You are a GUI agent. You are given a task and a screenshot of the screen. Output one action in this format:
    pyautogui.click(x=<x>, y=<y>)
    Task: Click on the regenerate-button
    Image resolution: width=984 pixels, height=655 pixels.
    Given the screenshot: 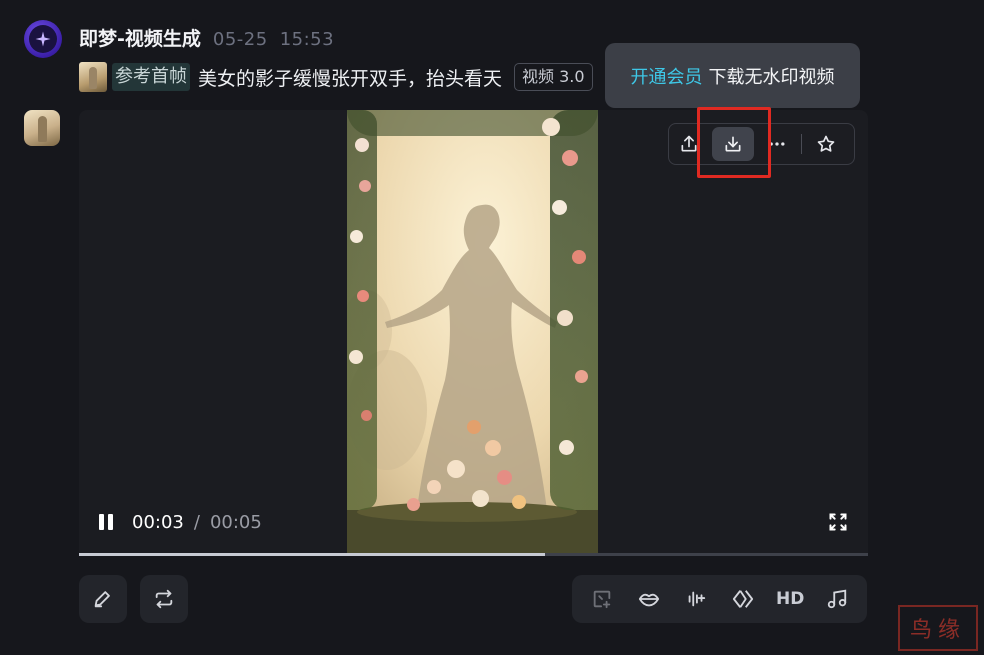 What is the action you would take?
    pyautogui.click(x=164, y=599)
    